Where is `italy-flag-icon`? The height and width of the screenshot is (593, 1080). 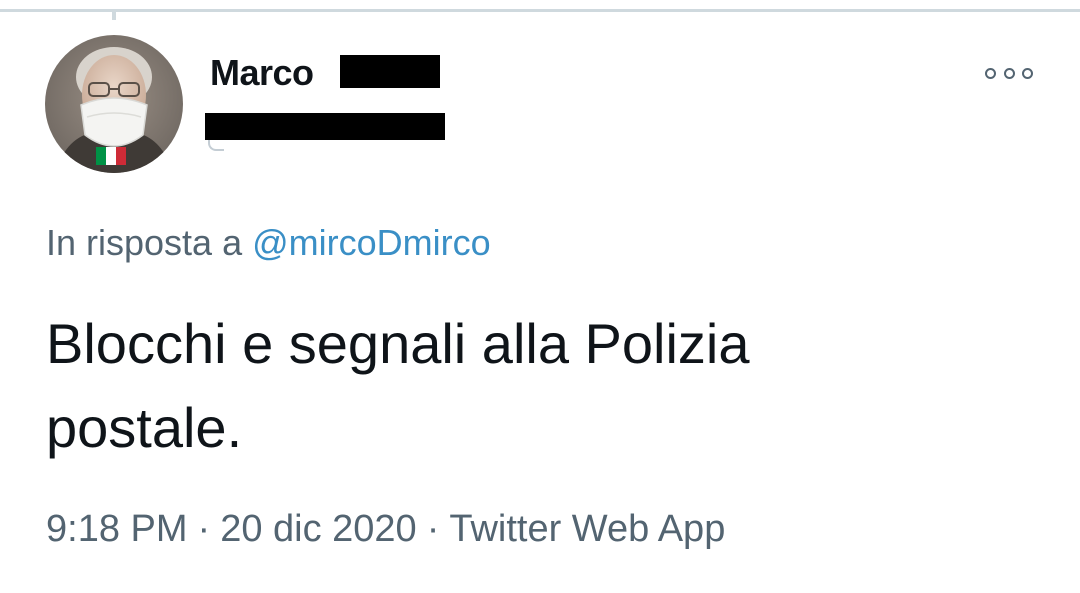 italy-flag-icon is located at coordinates (111, 156).